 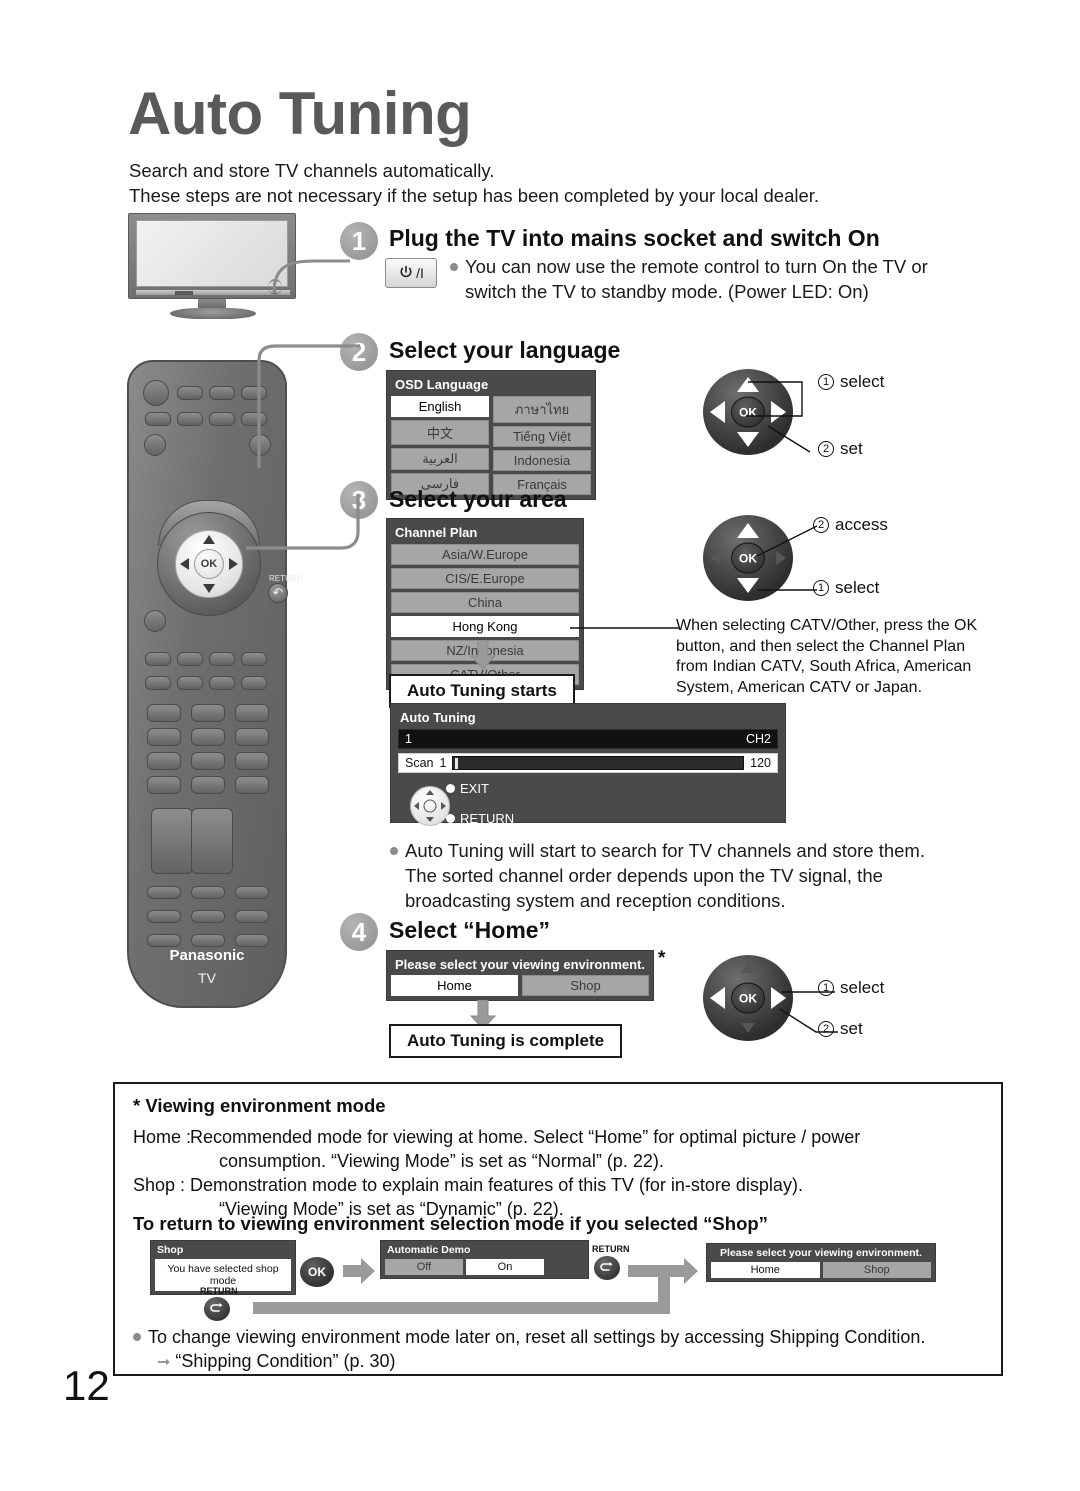 What do you see at coordinates (252, 892) in the screenshot?
I see `remote-key-color` at bounding box center [252, 892].